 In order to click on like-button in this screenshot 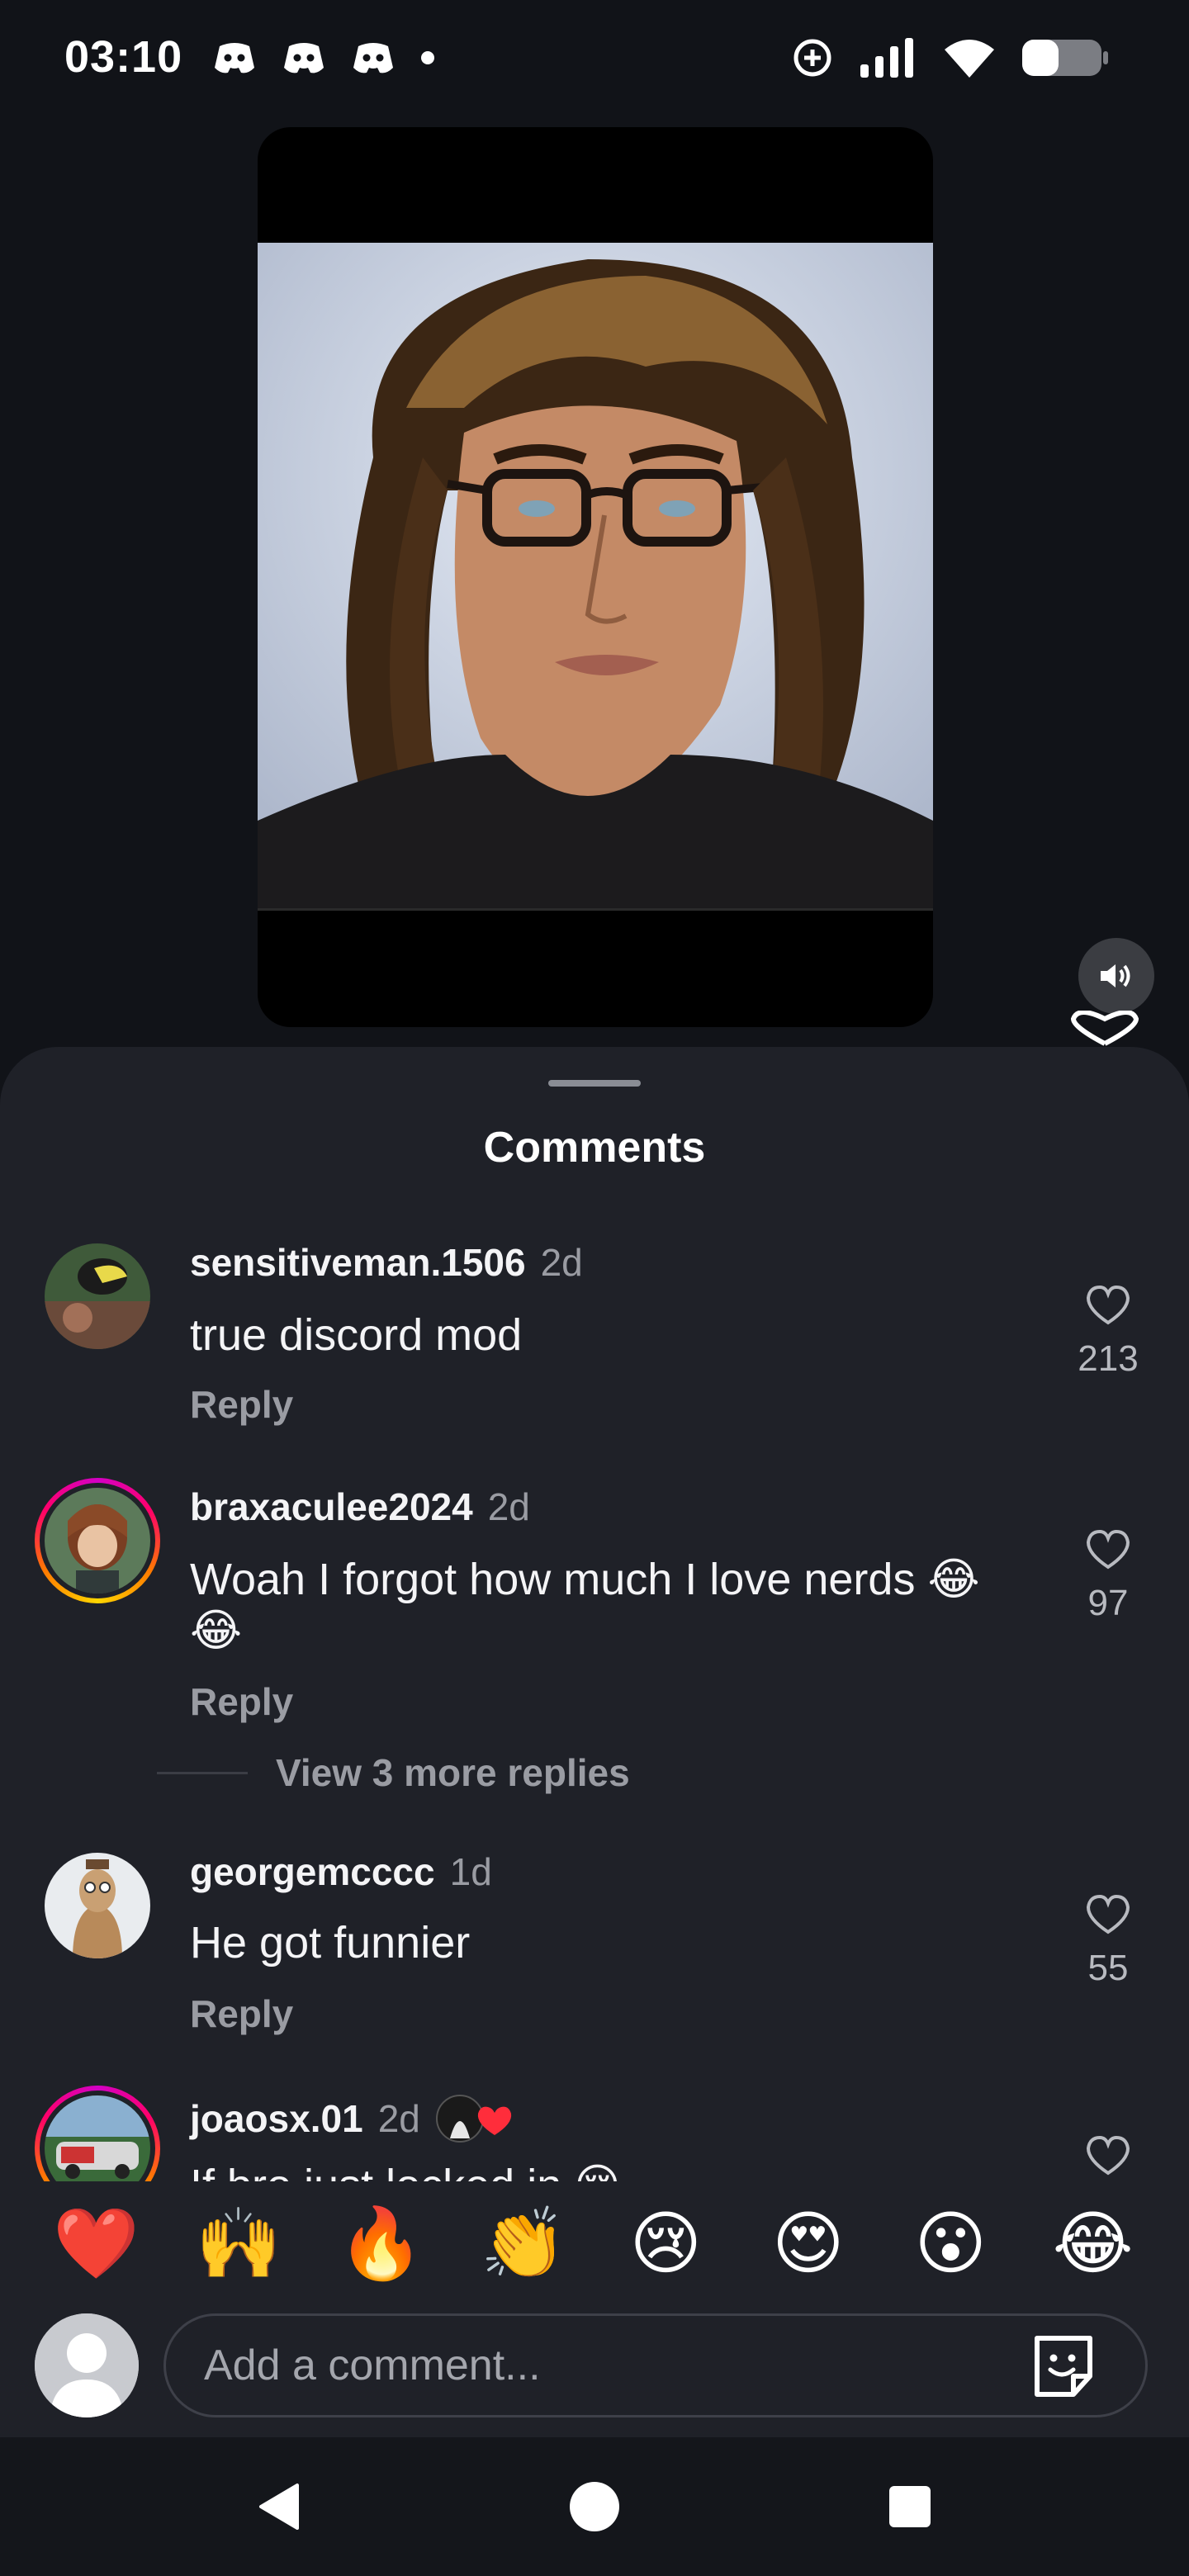, I will do `click(1108, 2158)`.